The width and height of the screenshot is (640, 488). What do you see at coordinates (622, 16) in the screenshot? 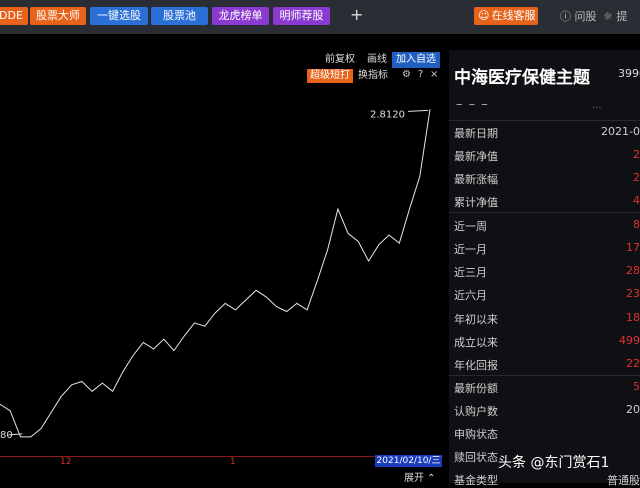
I see `hint-label: 提` at bounding box center [622, 16].